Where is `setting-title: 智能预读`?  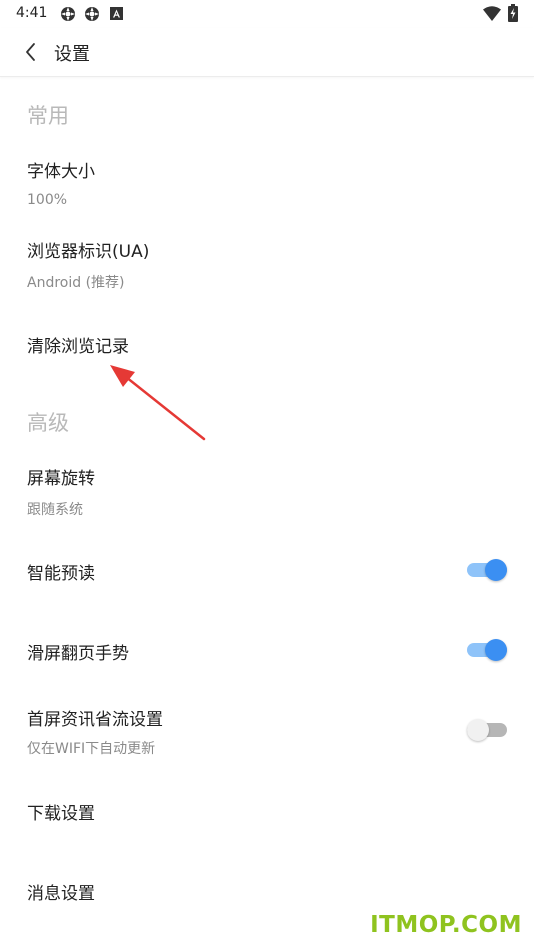
setting-title: 智能预读 is located at coordinates (61, 574).